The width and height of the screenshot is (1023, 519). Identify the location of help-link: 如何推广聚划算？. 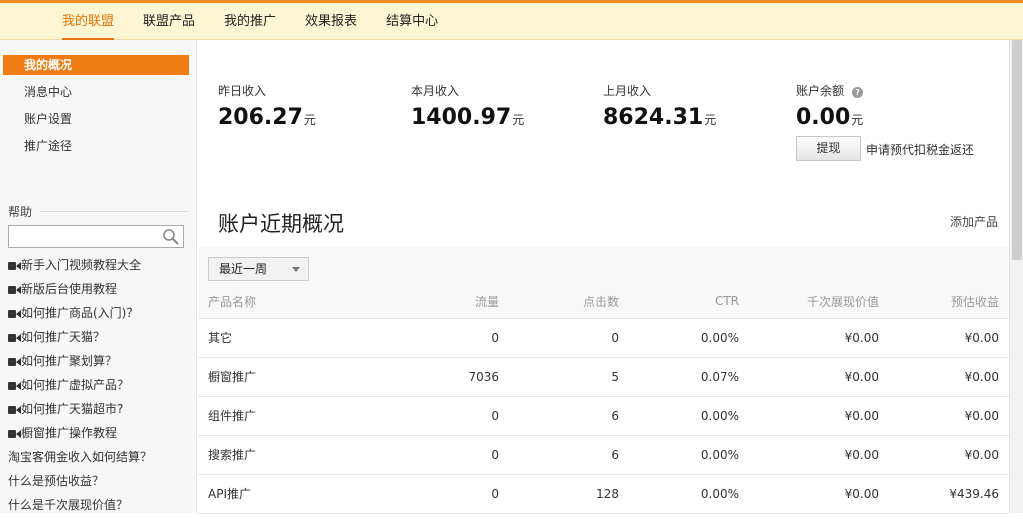
(102, 363).